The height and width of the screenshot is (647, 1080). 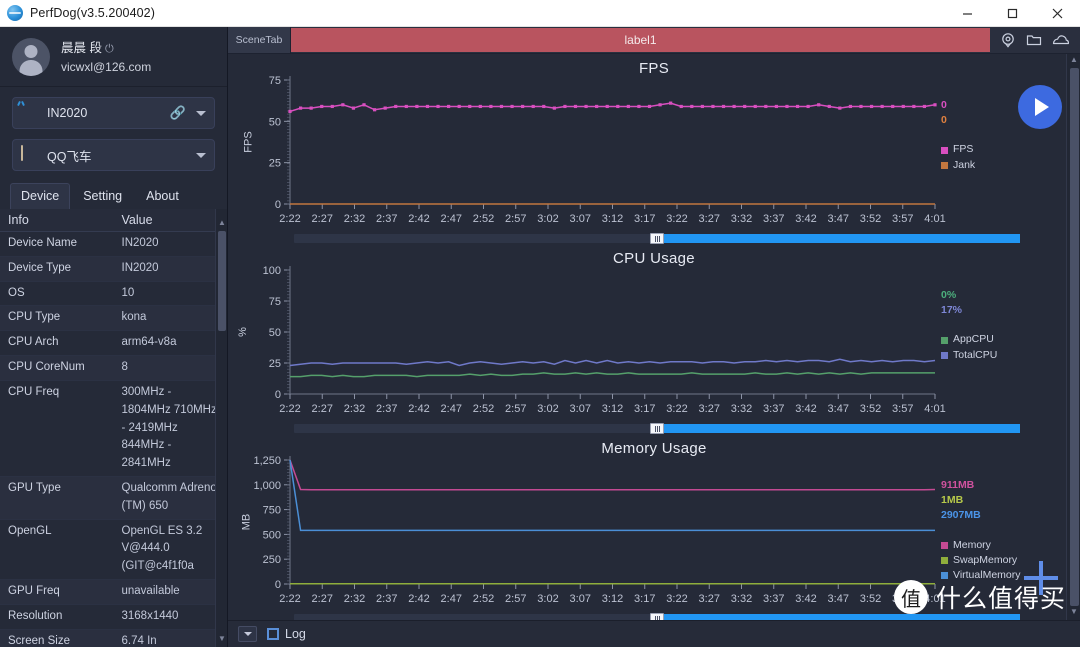 I want to click on tab-about: About, so click(x=162, y=196).